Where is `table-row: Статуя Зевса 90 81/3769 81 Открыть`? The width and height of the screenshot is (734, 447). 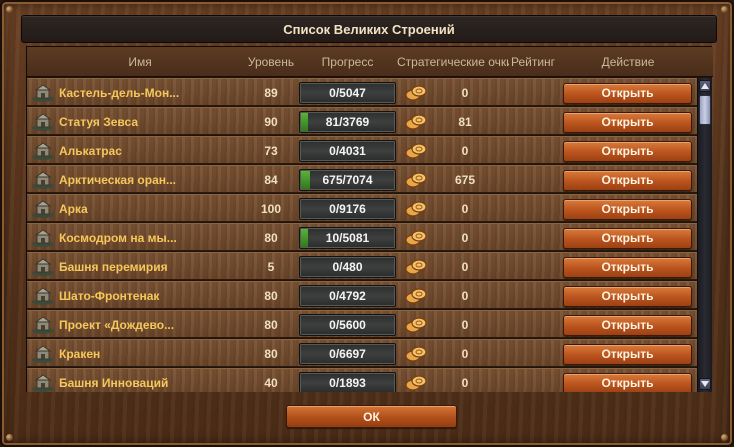 table-row: Статуя Зевса 90 81/3769 81 Открыть is located at coordinates (362, 121).